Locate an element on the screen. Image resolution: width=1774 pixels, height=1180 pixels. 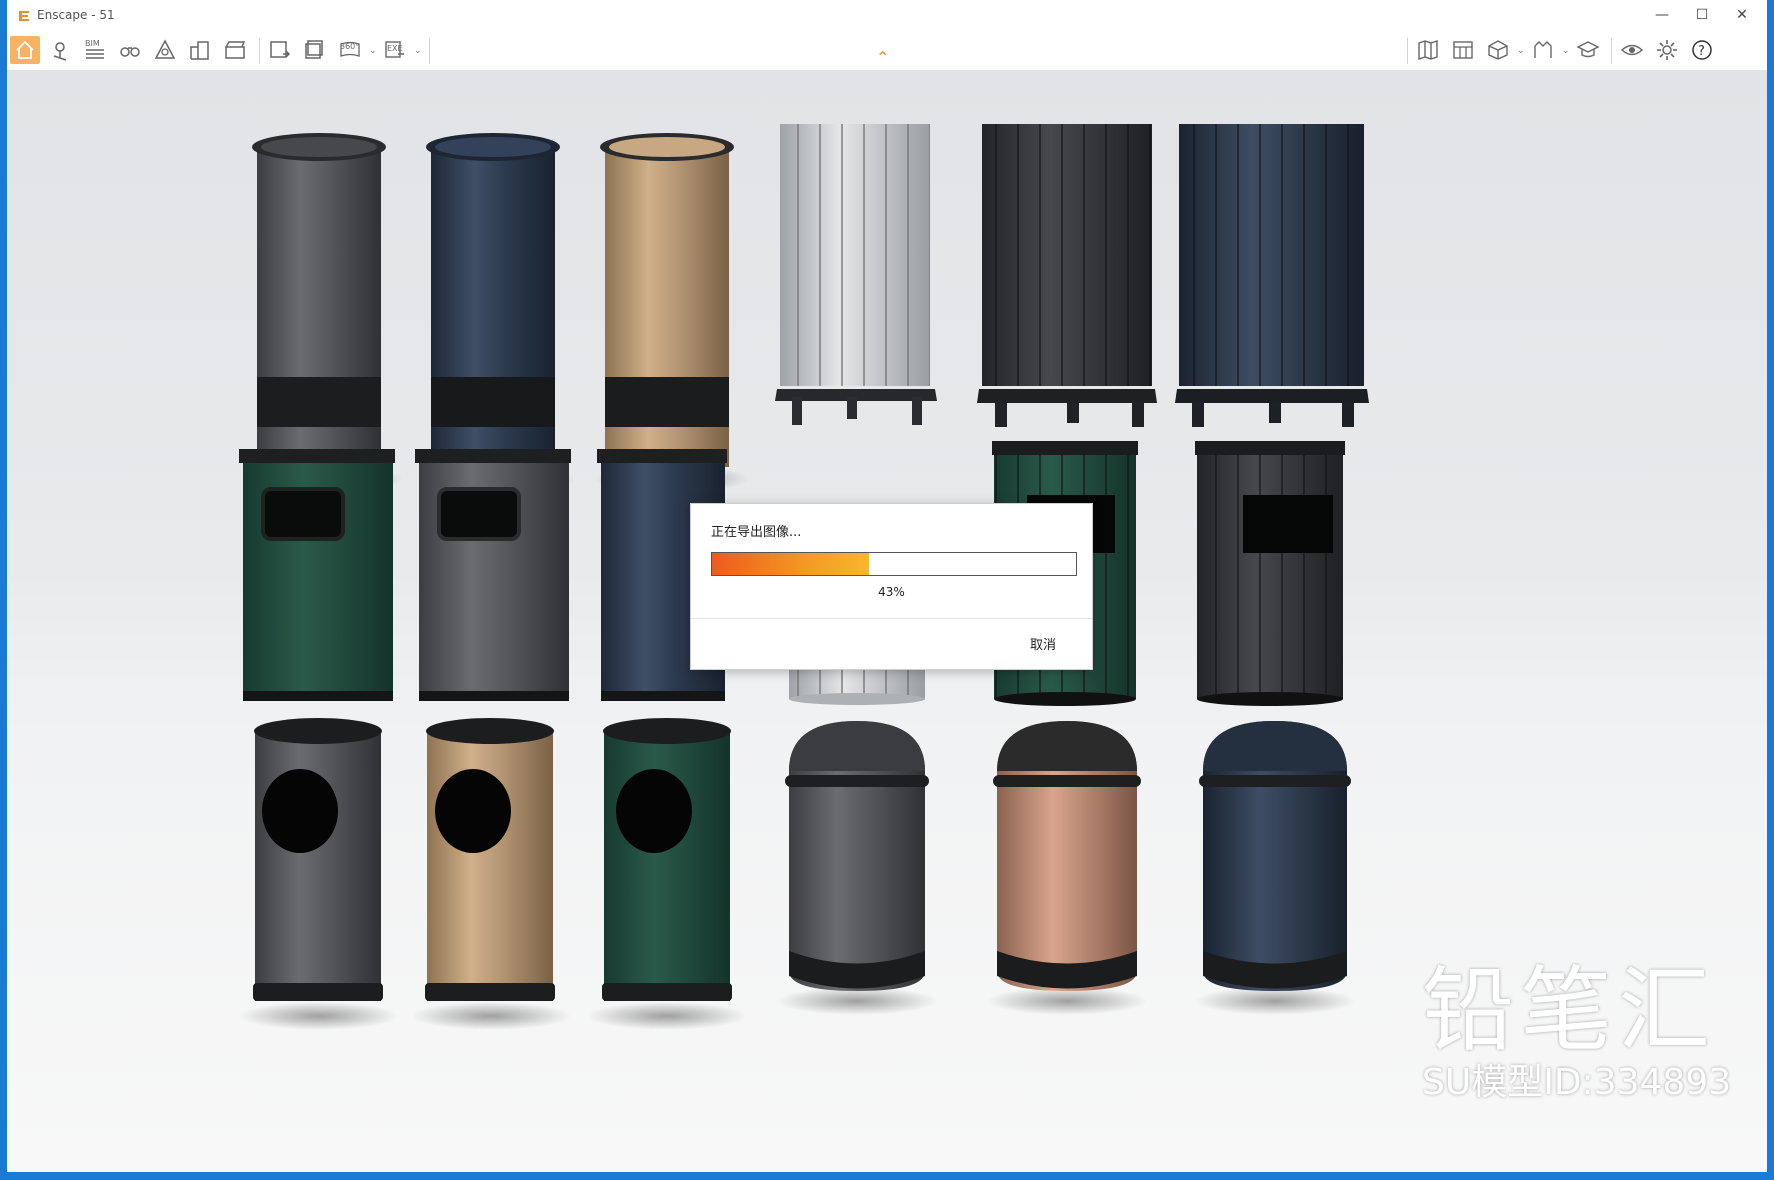
panorama-button: 360° is located at coordinates (350, 50).